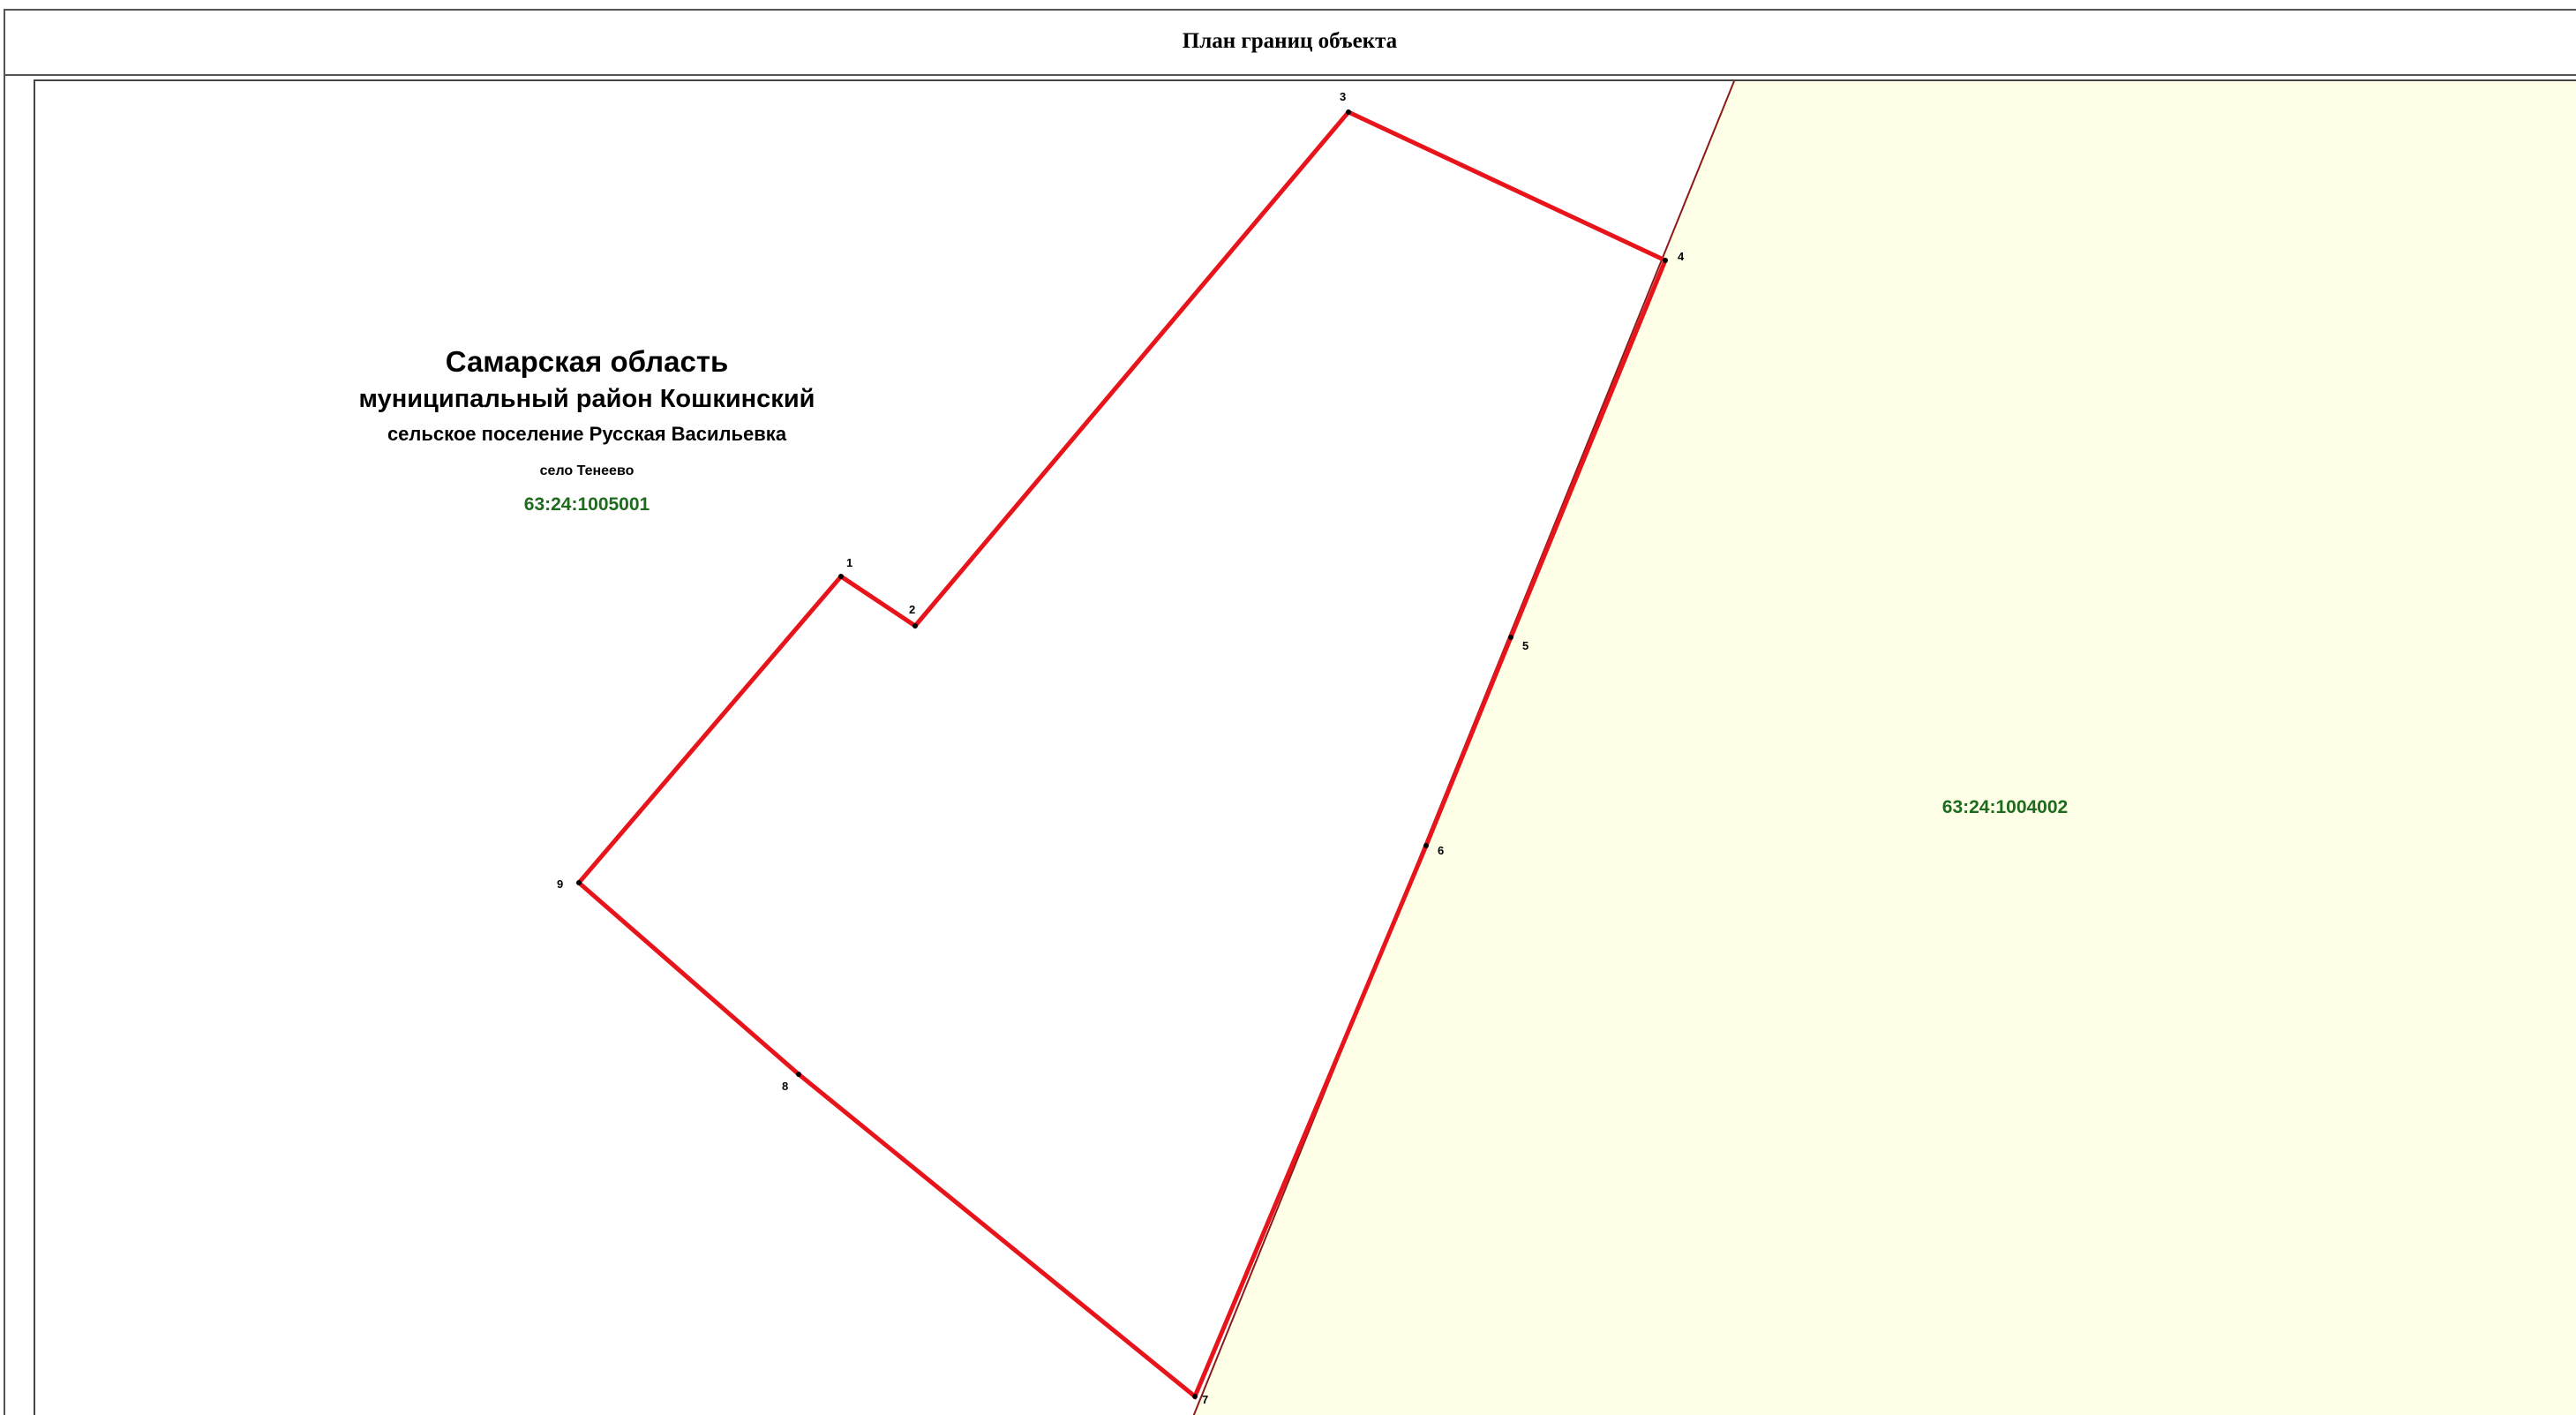 This screenshot has width=2576, height=1415. What do you see at coordinates (587, 504) in the screenshot?
I see `cadastral-quarter-label: 63:24:1005001` at bounding box center [587, 504].